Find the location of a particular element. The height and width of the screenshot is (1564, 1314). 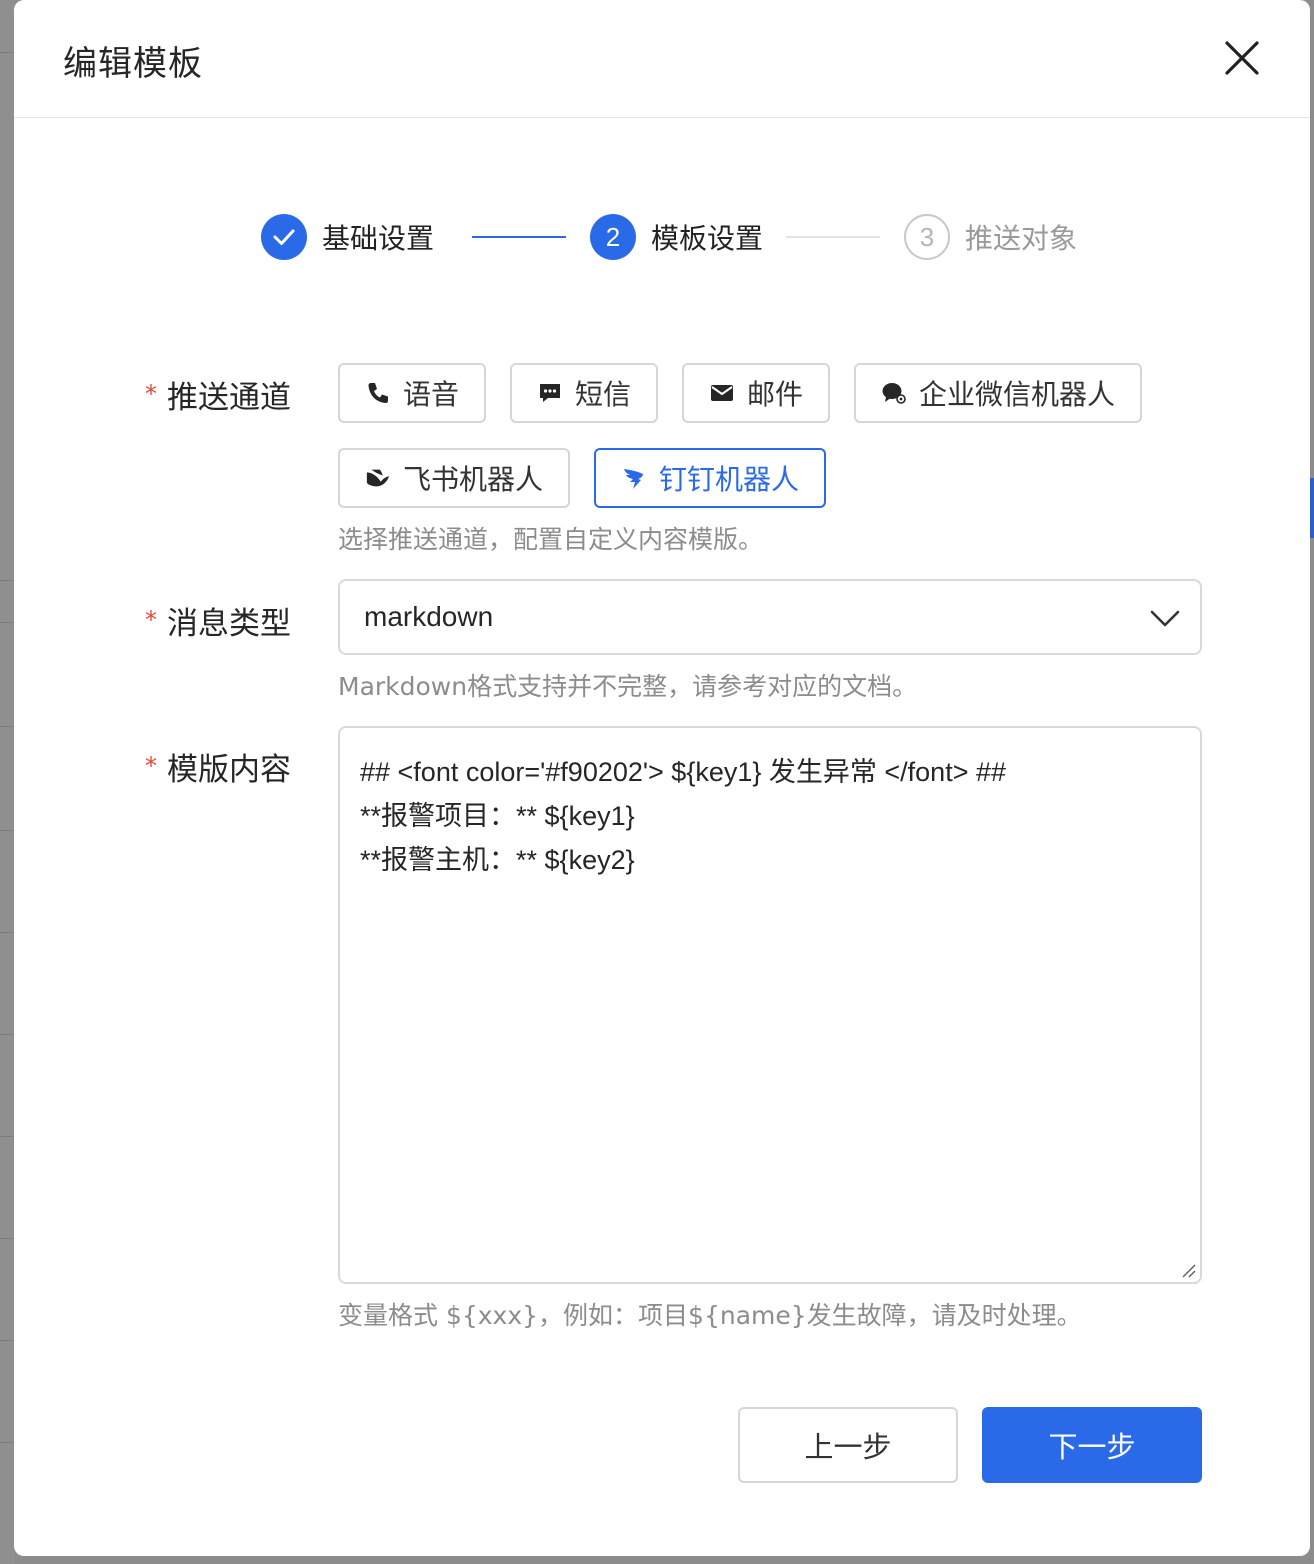

resize-handle-icon is located at coordinates (1188, 1270).